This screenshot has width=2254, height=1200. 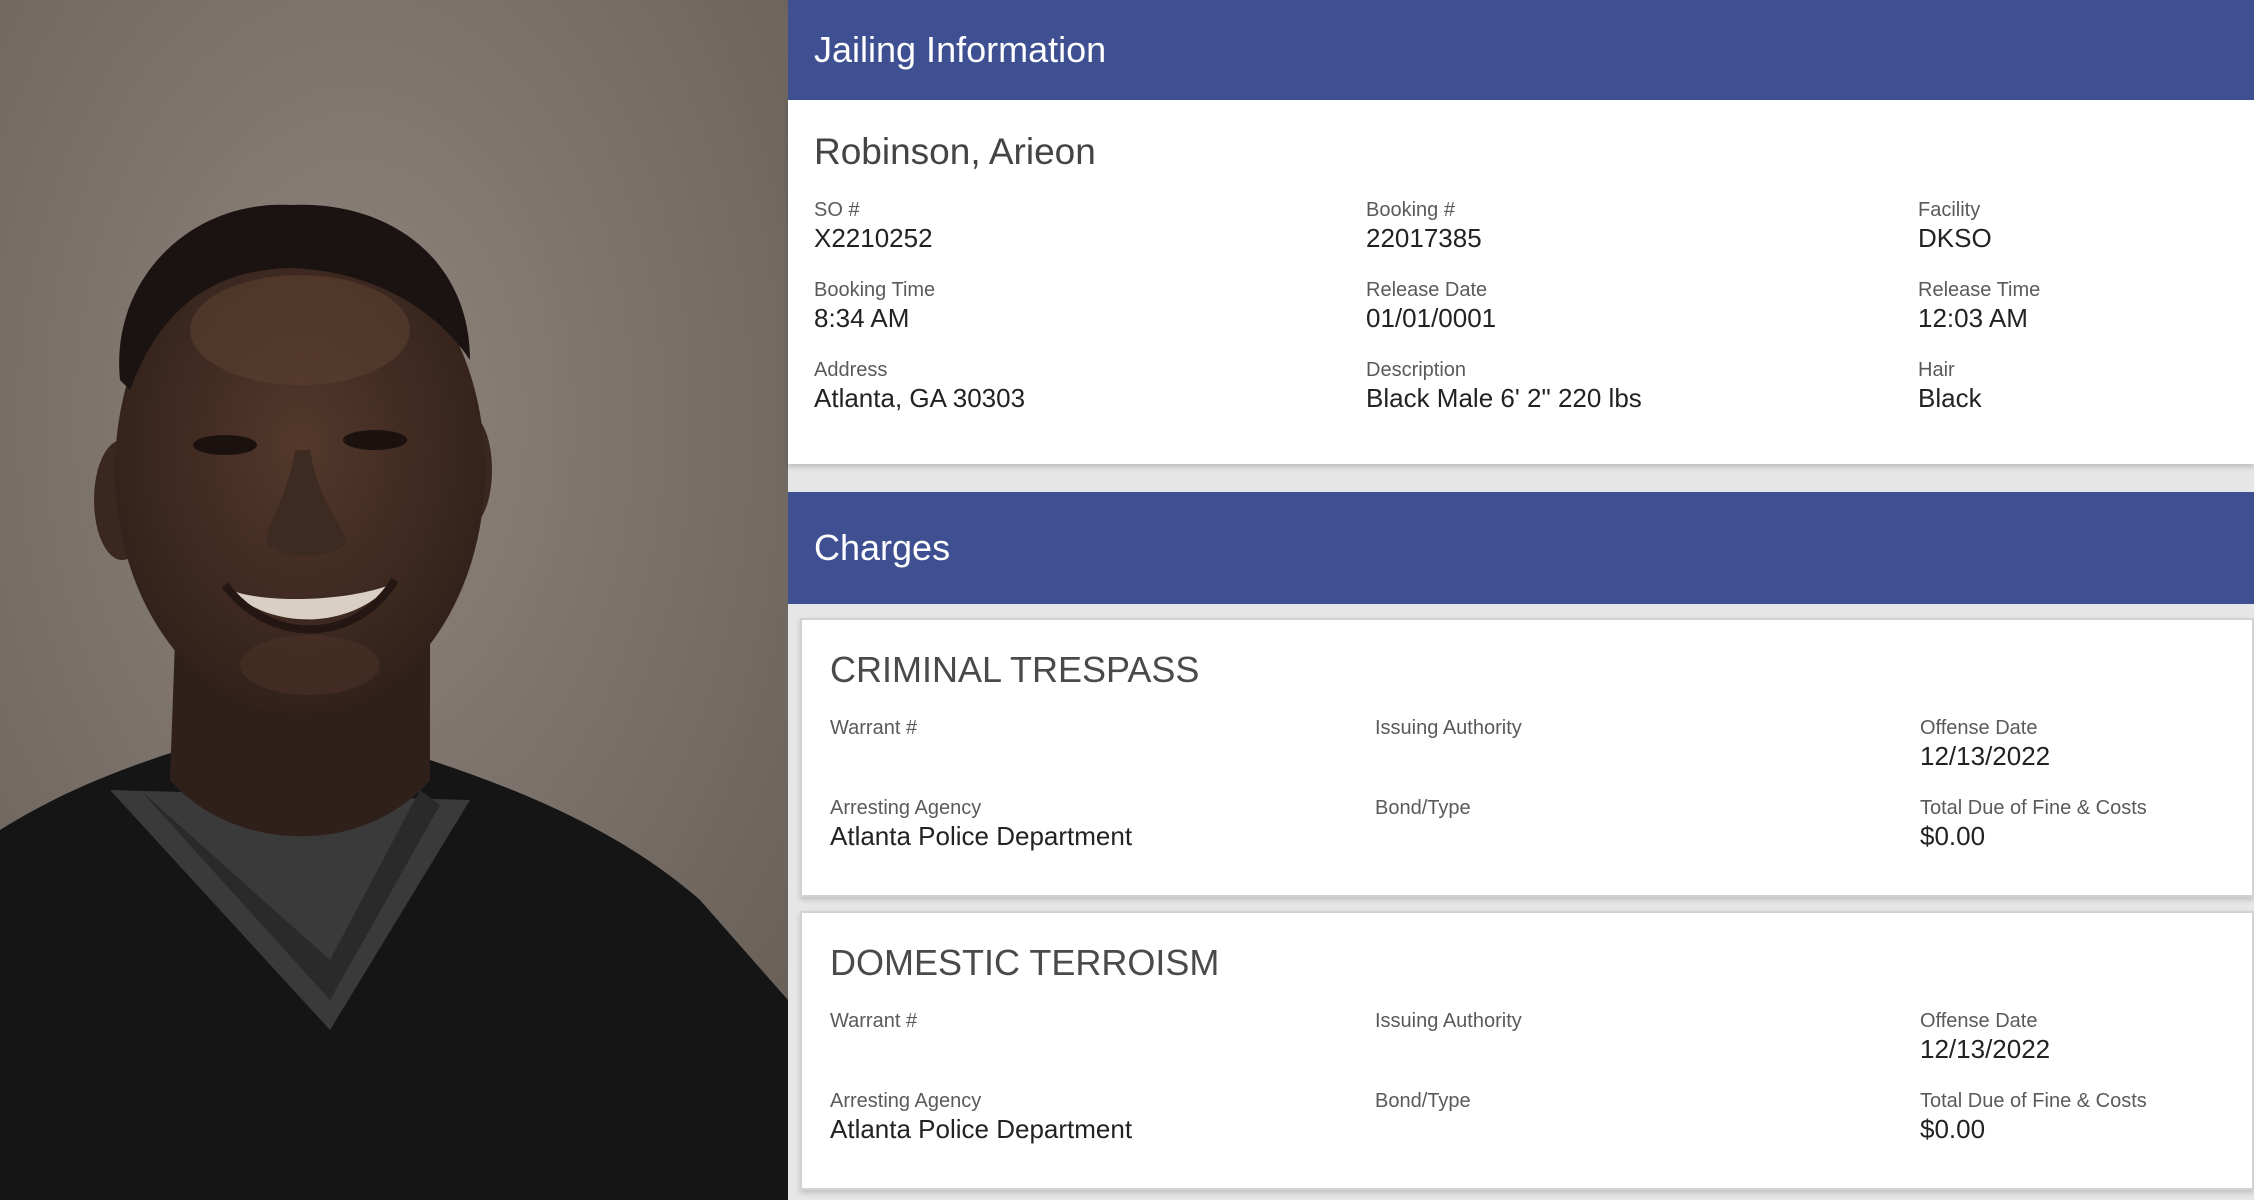 I want to click on field-value: X2210252, so click(x=873, y=238).